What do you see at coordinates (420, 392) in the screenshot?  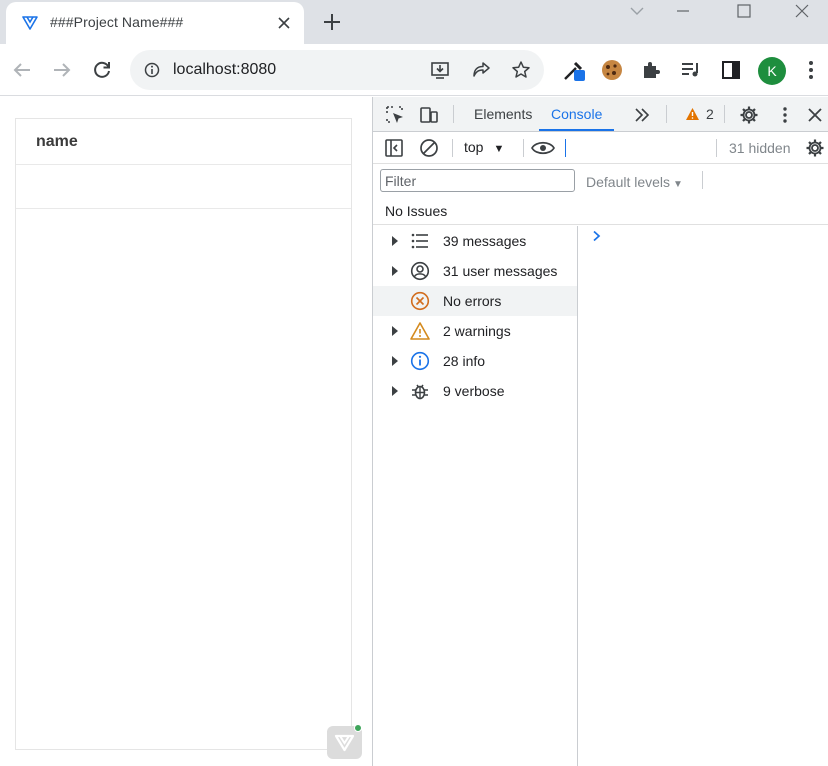 I see `bug-icon` at bounding box center [420, 392].